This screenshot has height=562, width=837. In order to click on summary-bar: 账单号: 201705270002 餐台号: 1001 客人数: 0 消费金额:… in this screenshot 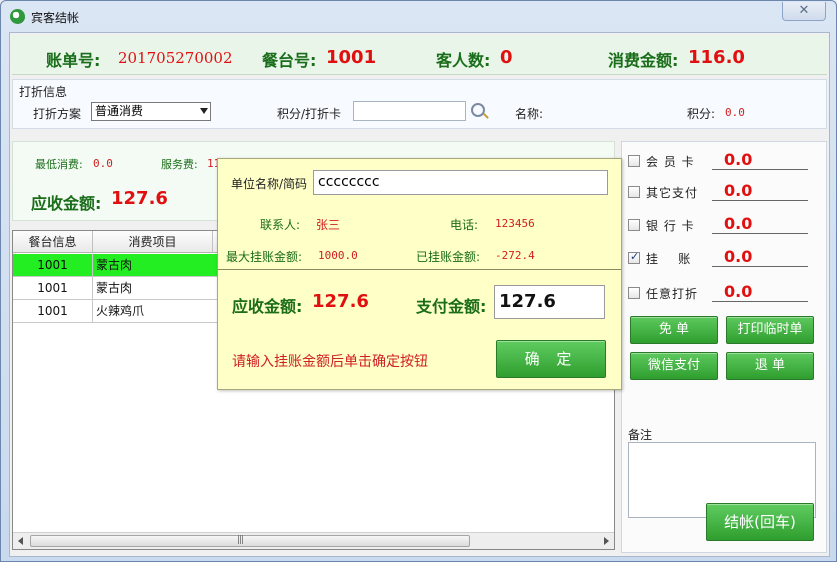, I will do `click(419, 55)`.